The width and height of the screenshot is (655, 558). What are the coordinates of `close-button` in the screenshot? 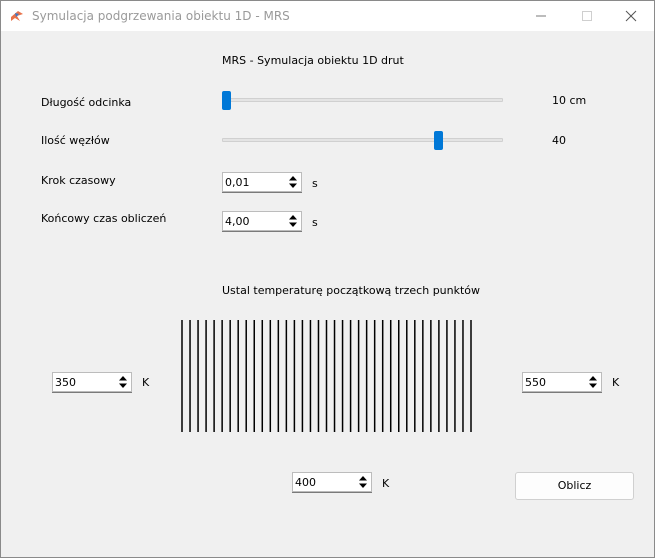 It's located at (631, 16).